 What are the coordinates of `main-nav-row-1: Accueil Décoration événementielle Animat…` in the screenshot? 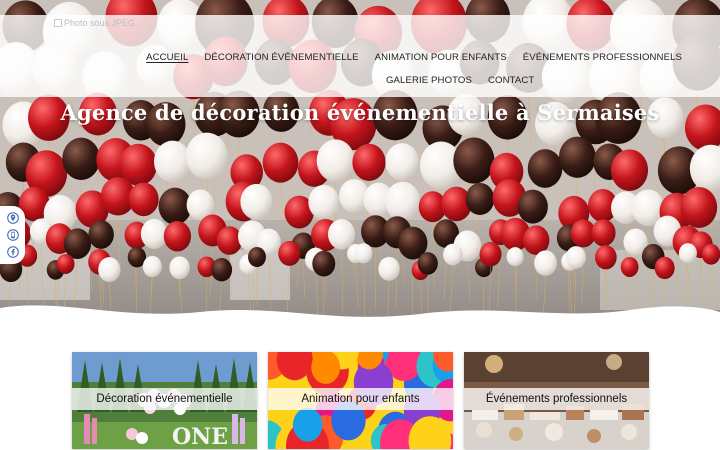 It's located at (414, 57).